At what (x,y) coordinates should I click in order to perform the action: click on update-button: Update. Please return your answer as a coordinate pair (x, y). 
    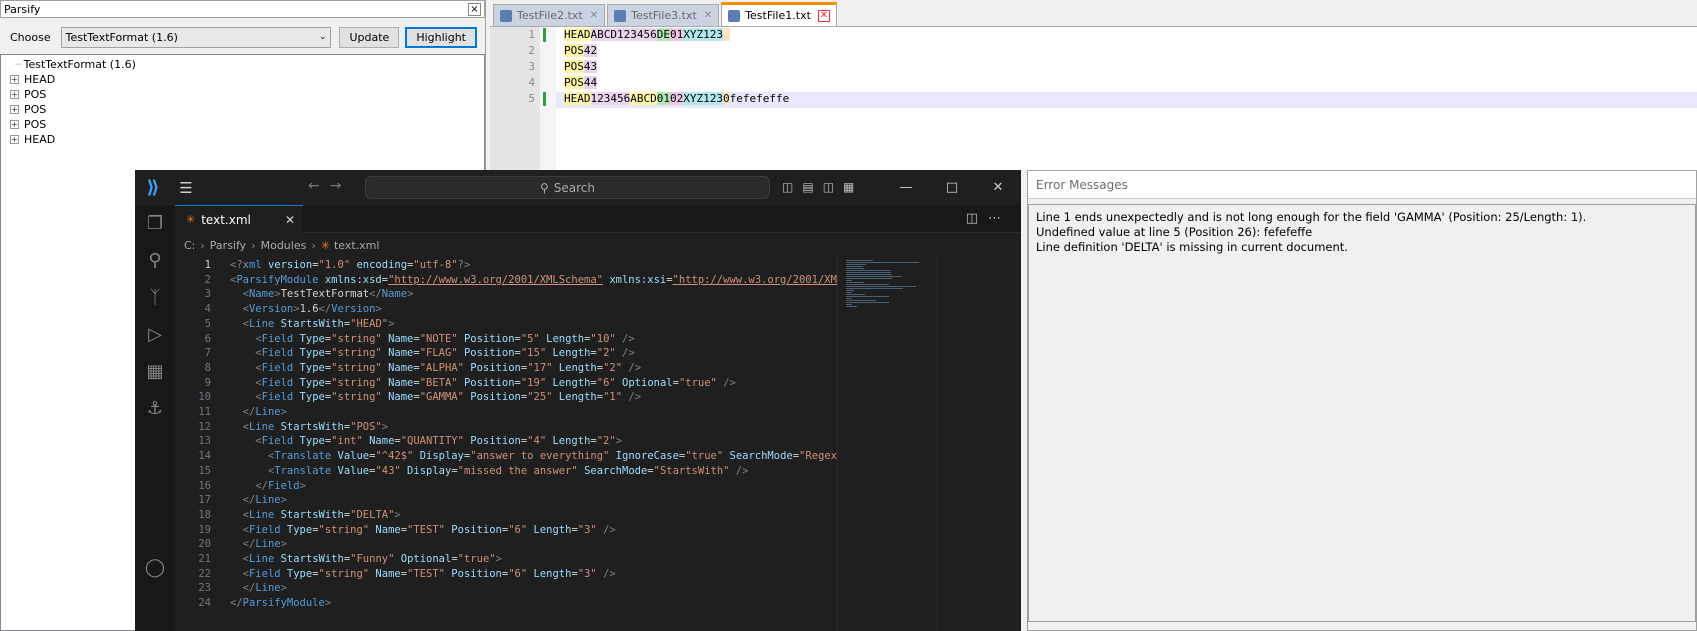
    Looking at the image, I should click on (369, 37).